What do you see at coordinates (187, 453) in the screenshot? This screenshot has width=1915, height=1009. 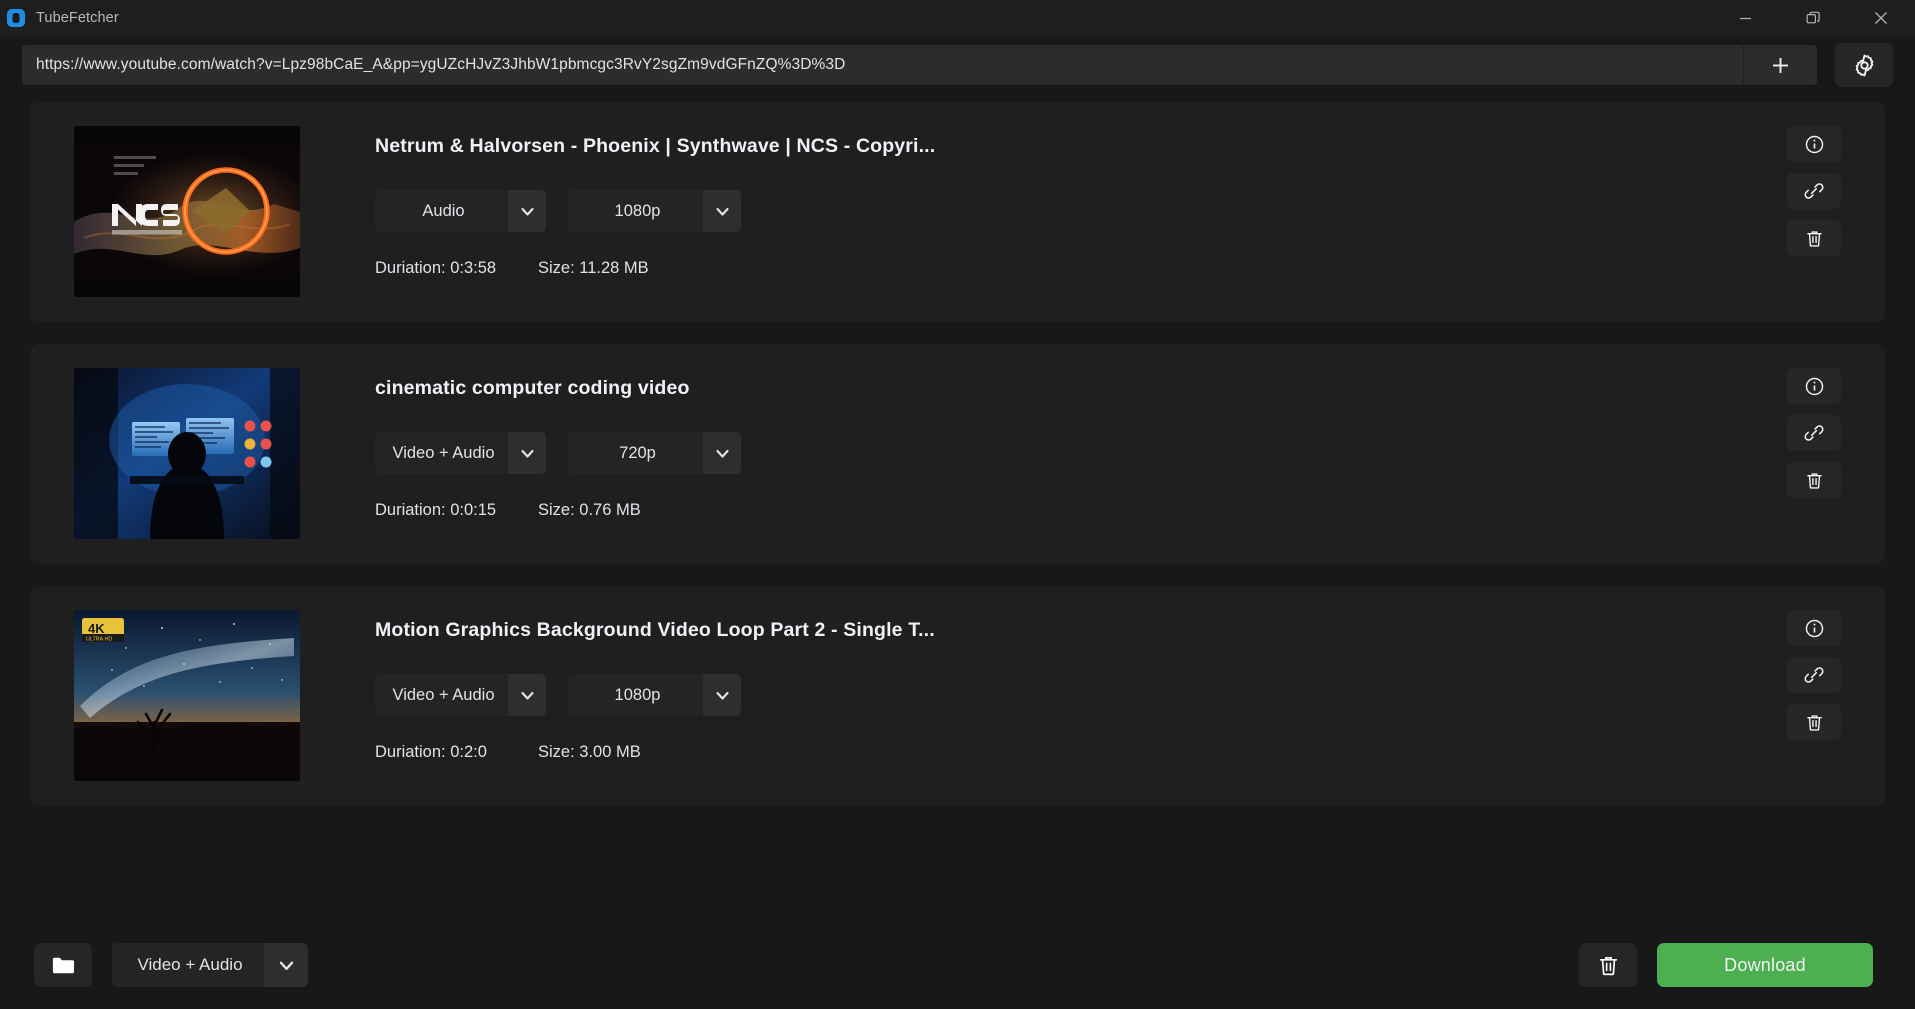 I see `coding-silhouette-thumbnail` at bounding box center [187, 453].